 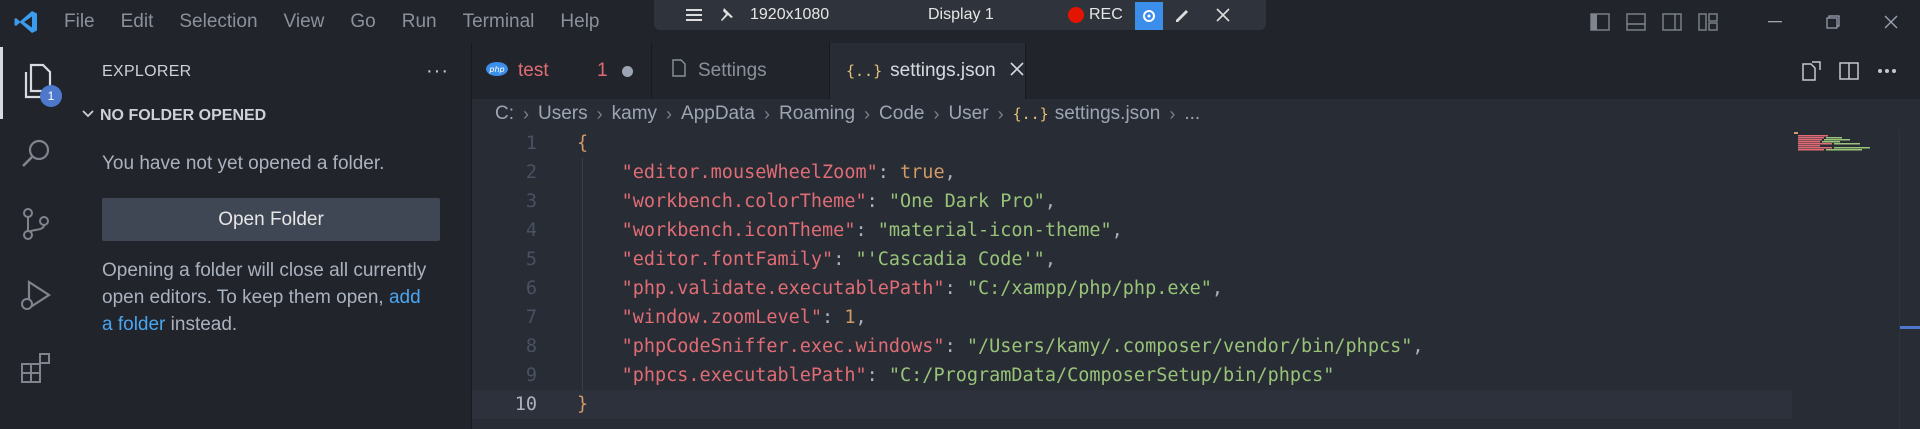 I want to click on tab-test: php test 1, so click(x=562, y=71).